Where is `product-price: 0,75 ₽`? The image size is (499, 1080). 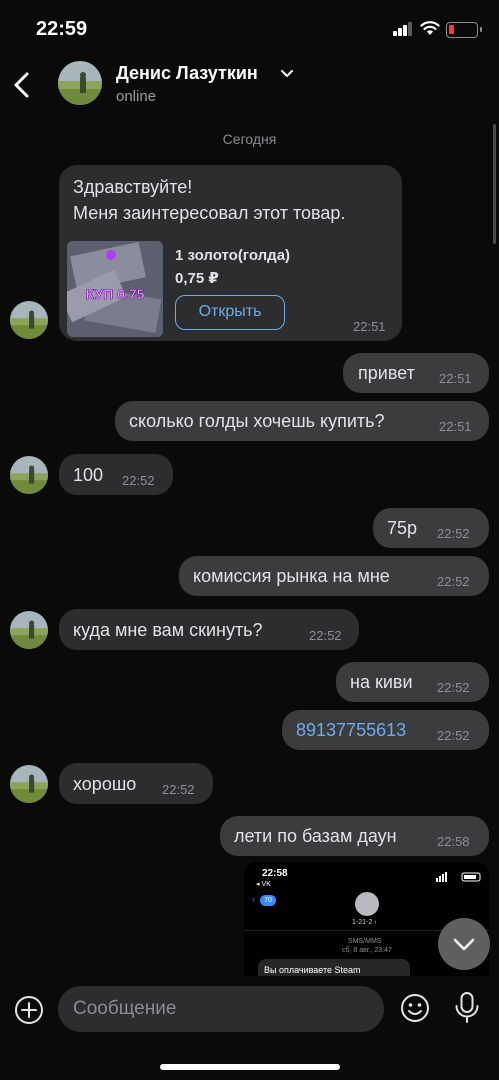
product-price: 0,75 ₽ is located at coordinates (197, 278).